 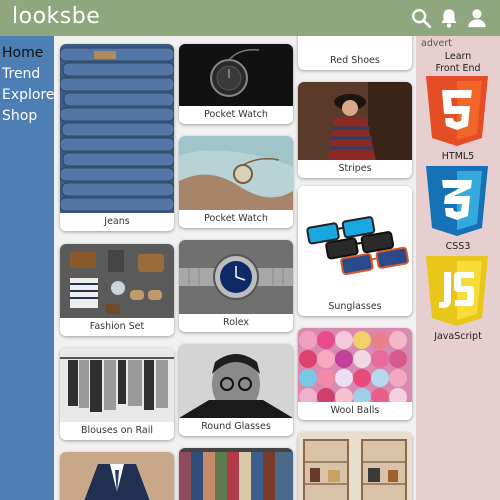 I want to click on round-glasses-image, so click(x=236, y=381).